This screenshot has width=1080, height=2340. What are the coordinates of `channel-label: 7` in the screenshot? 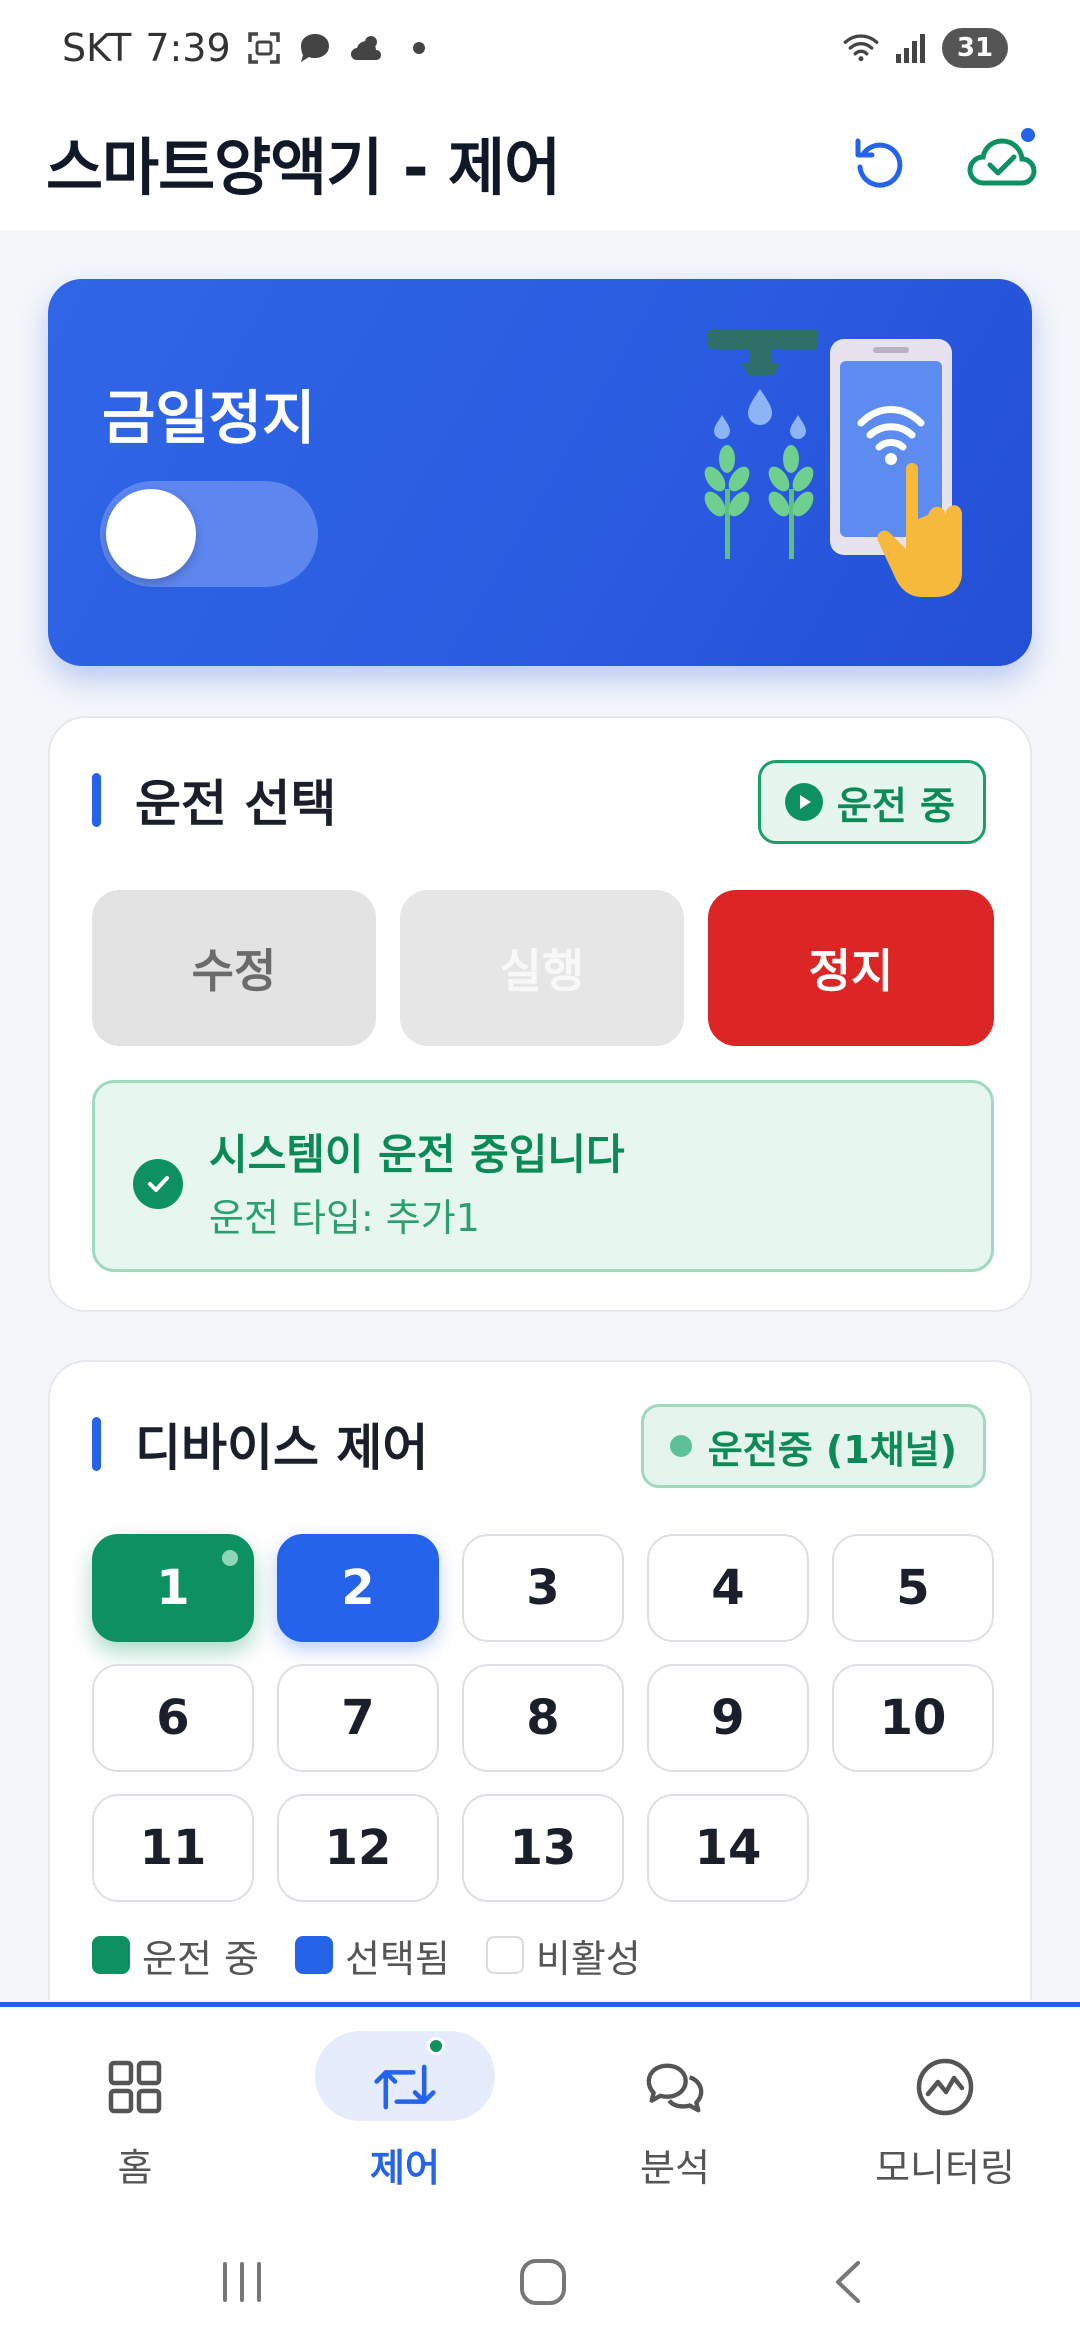 It's located at (358, 1718).